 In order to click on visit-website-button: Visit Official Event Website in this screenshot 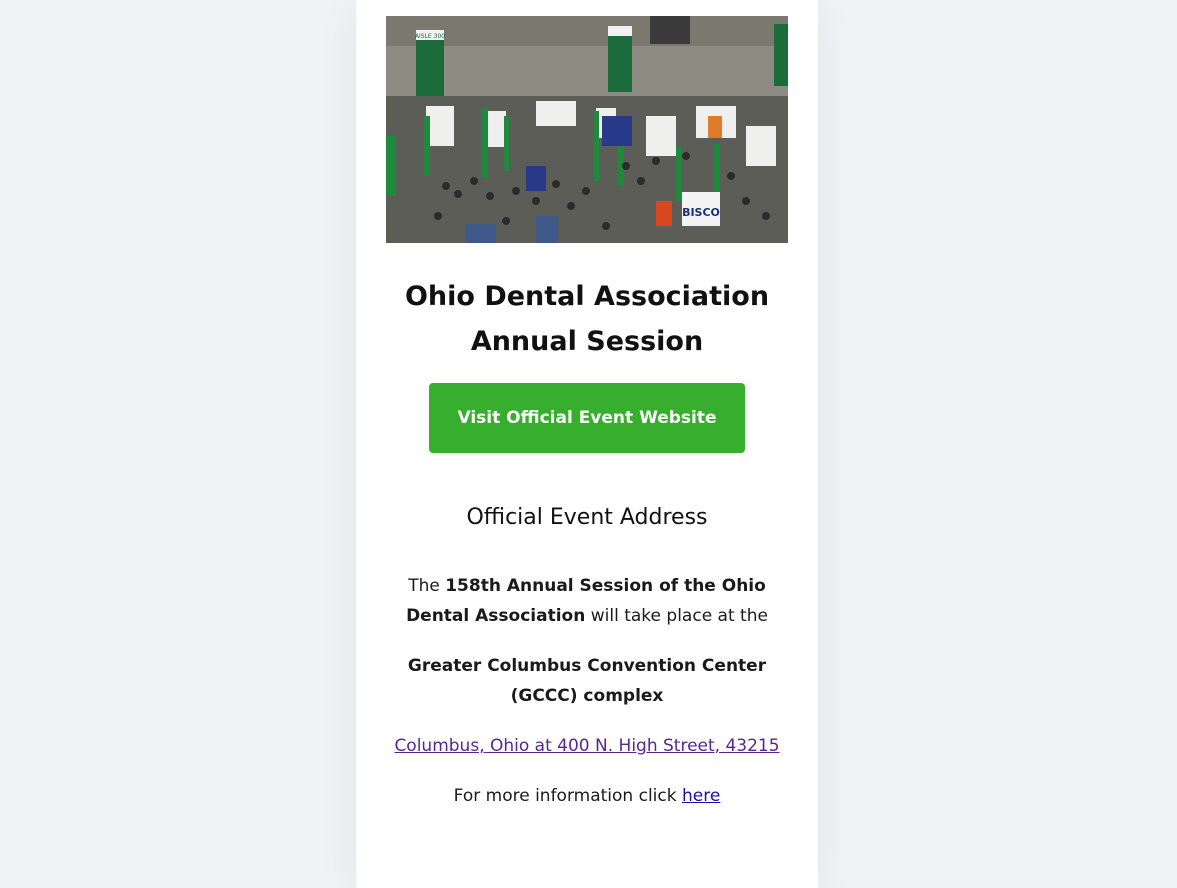, I will do `click(587, 418)`.